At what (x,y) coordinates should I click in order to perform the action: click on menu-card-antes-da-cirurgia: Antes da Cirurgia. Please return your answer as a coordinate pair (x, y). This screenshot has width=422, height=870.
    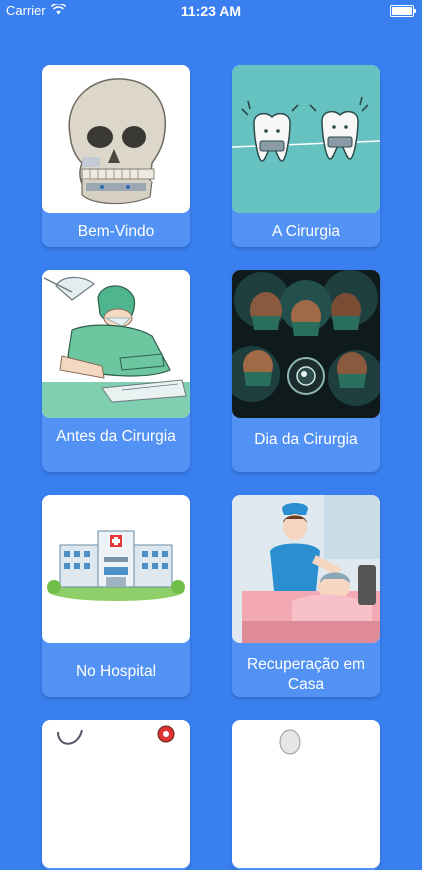
    Looking at the image, I should click on (116, 371).